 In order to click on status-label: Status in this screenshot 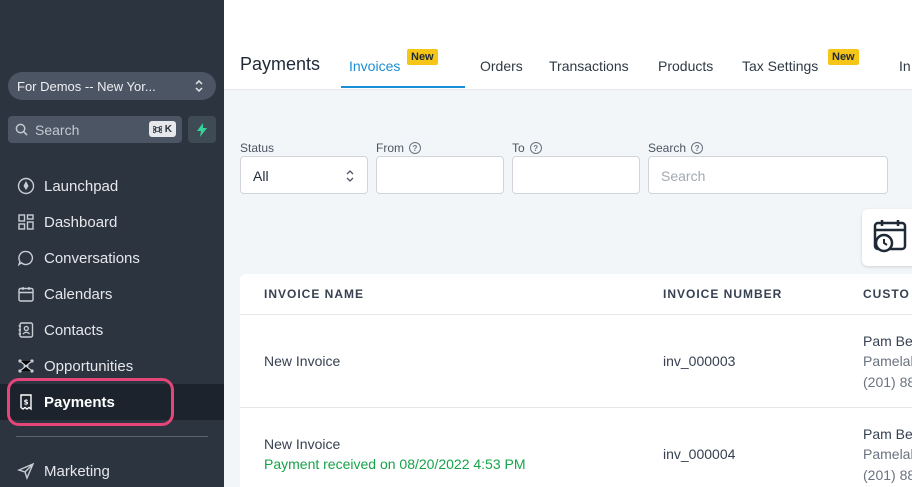, I will do `click(257, 148)`.